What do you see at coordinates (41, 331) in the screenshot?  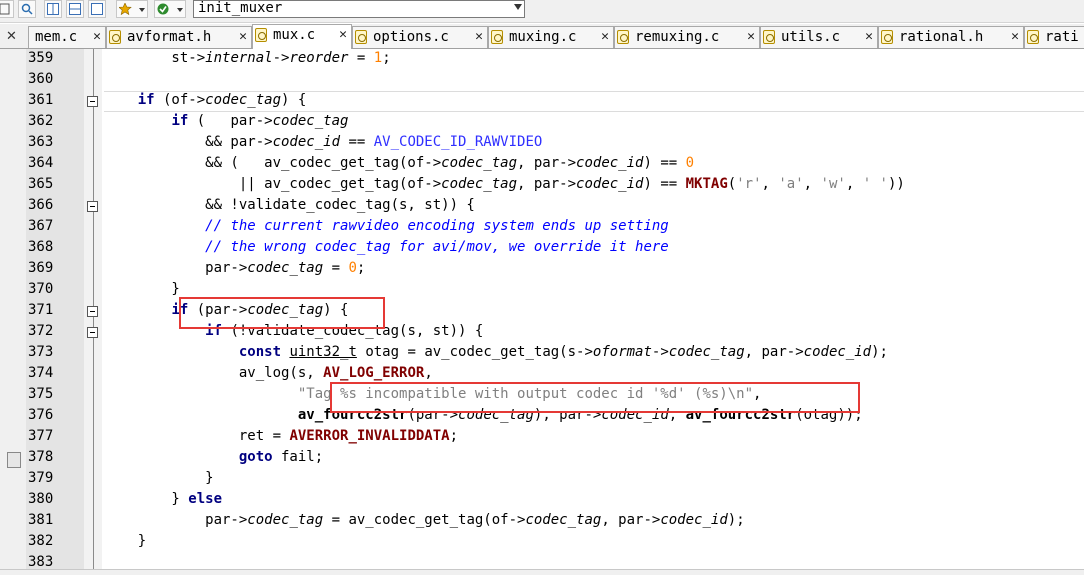 I see `line-number: 372` at bounding box center [41, 331].